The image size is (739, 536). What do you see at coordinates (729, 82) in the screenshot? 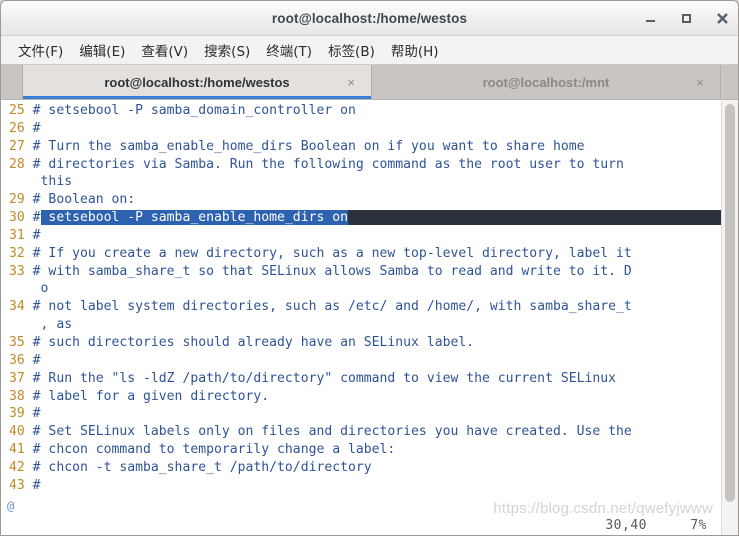
I see `tab-bar-filler` at bounding box center [729, 82].